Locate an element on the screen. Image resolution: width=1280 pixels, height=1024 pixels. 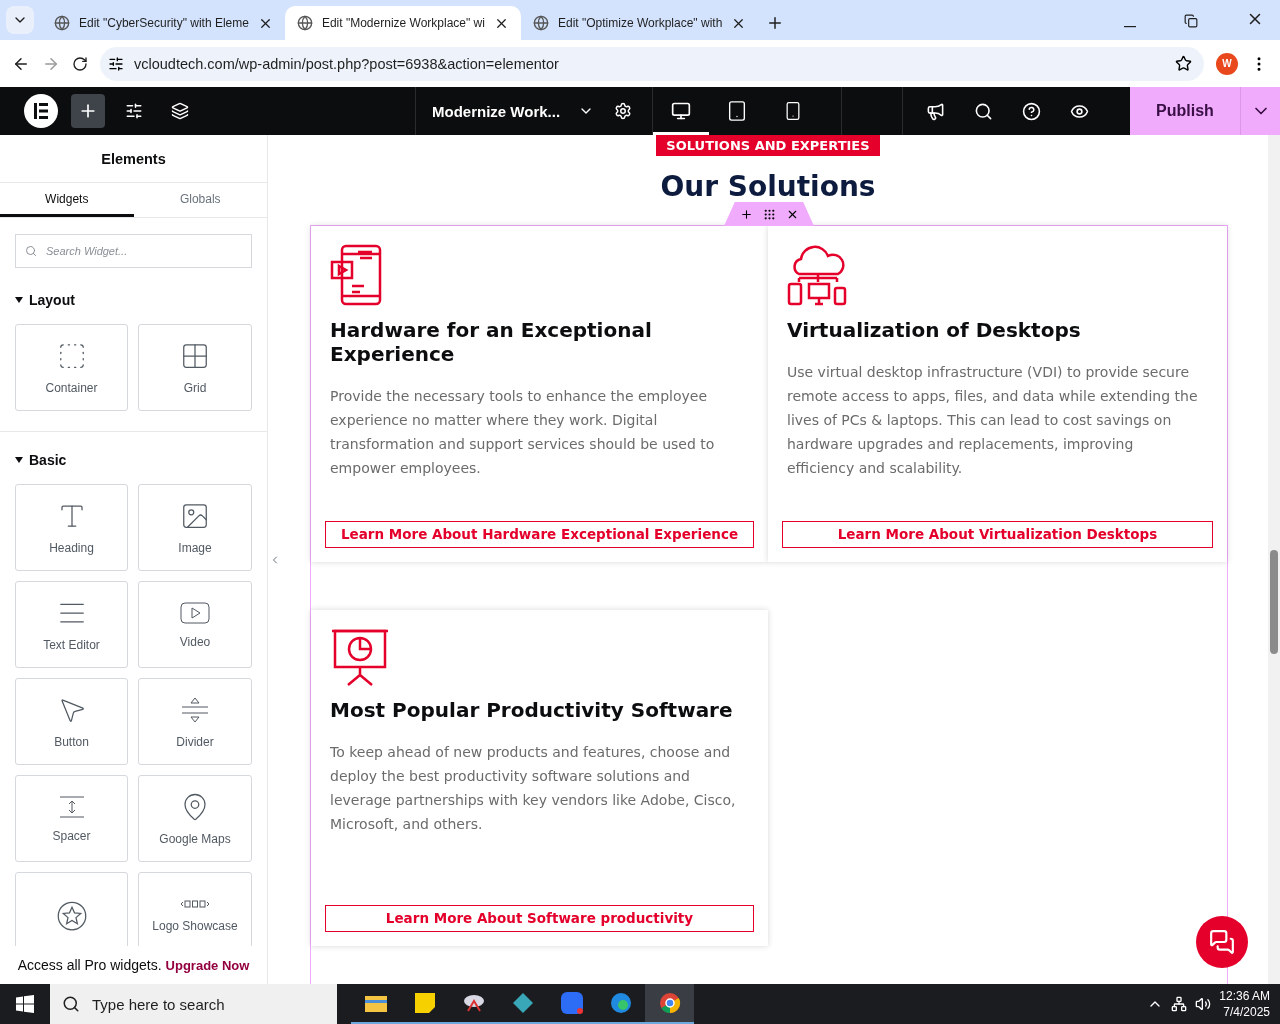
widget-label: Grid is located at coordinates (195, 387).